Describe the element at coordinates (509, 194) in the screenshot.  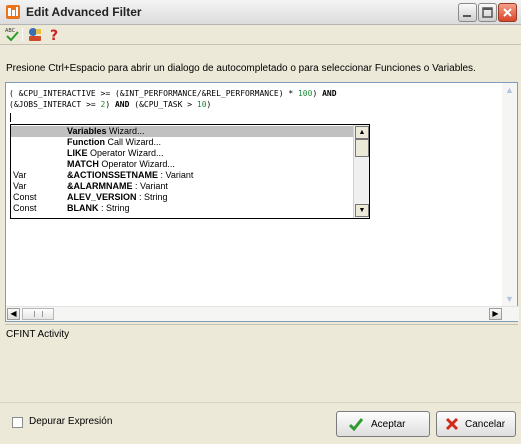
I see `editor-vertical-scrollbar: ▲ ▼` at that location.